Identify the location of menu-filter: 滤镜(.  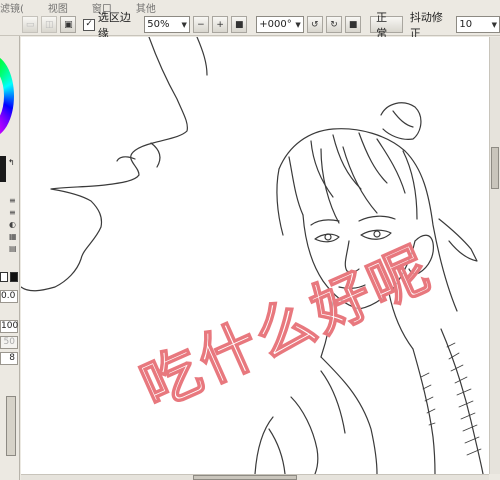
(17, 7).